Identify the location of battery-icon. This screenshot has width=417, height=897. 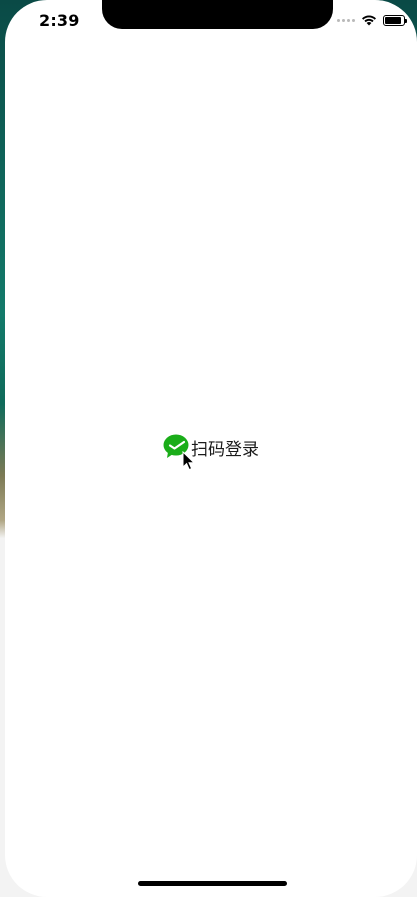
(395, 20).